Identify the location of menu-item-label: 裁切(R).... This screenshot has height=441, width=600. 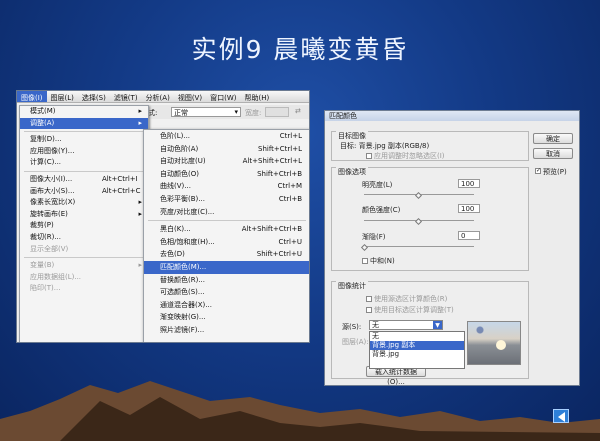
(46, 236).